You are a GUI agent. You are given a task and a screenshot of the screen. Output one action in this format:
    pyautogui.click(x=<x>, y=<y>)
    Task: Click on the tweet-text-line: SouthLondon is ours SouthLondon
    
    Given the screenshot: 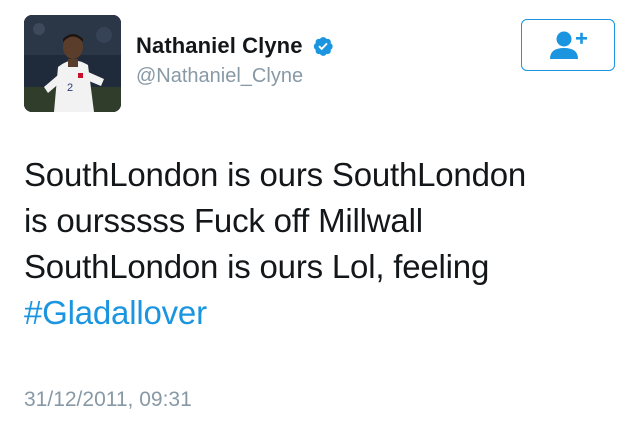 What is the action you would take?
    pyautogui.click(x=275, y=174)
    